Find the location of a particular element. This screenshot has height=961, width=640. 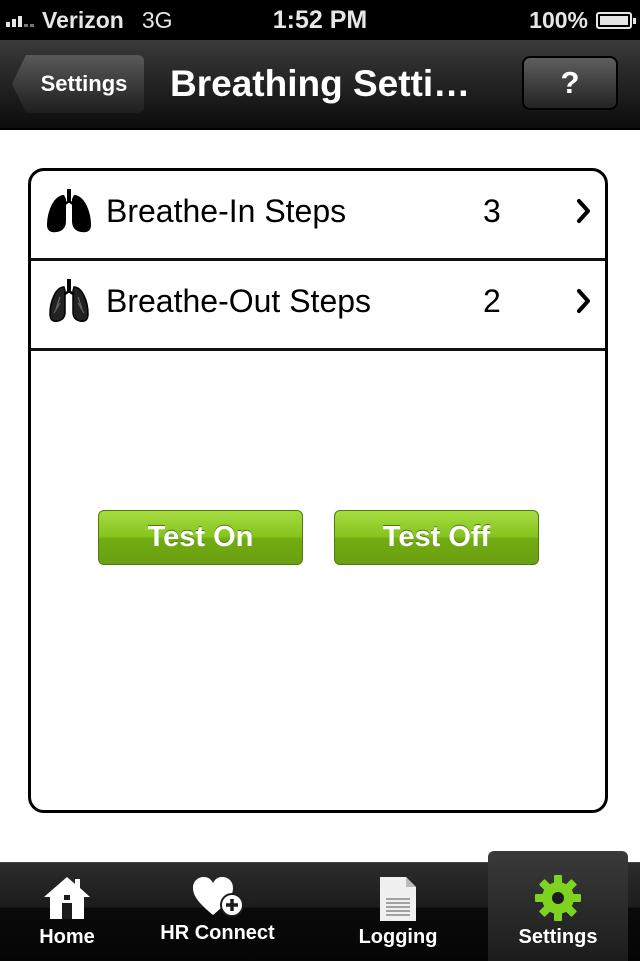

navigation-bar: Settings Breathing Setti… ? is located at coordinates (320, 85).